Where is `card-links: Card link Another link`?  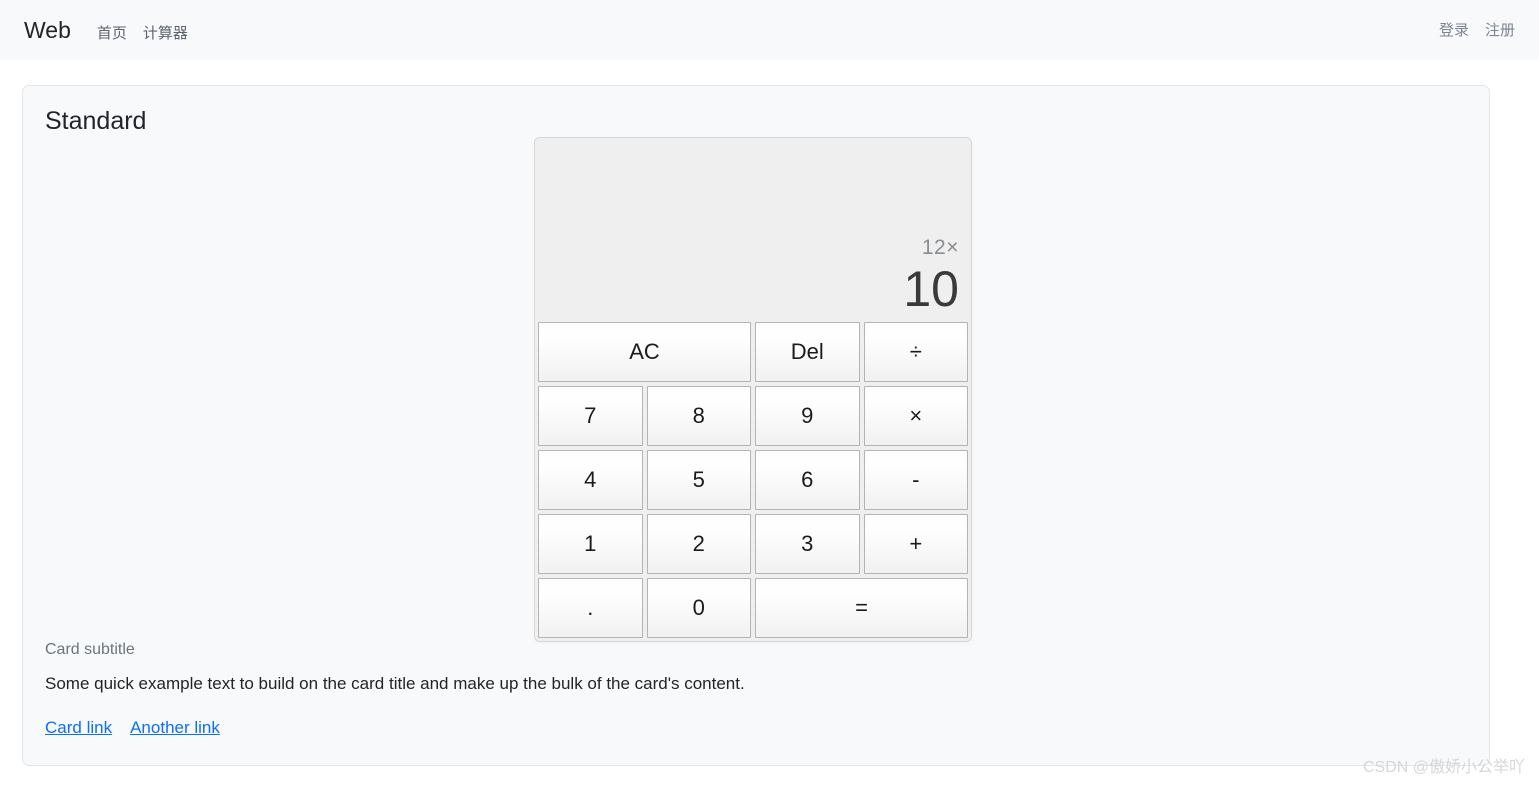 card-links: Card link Another link is located at coordinates (132, 728).